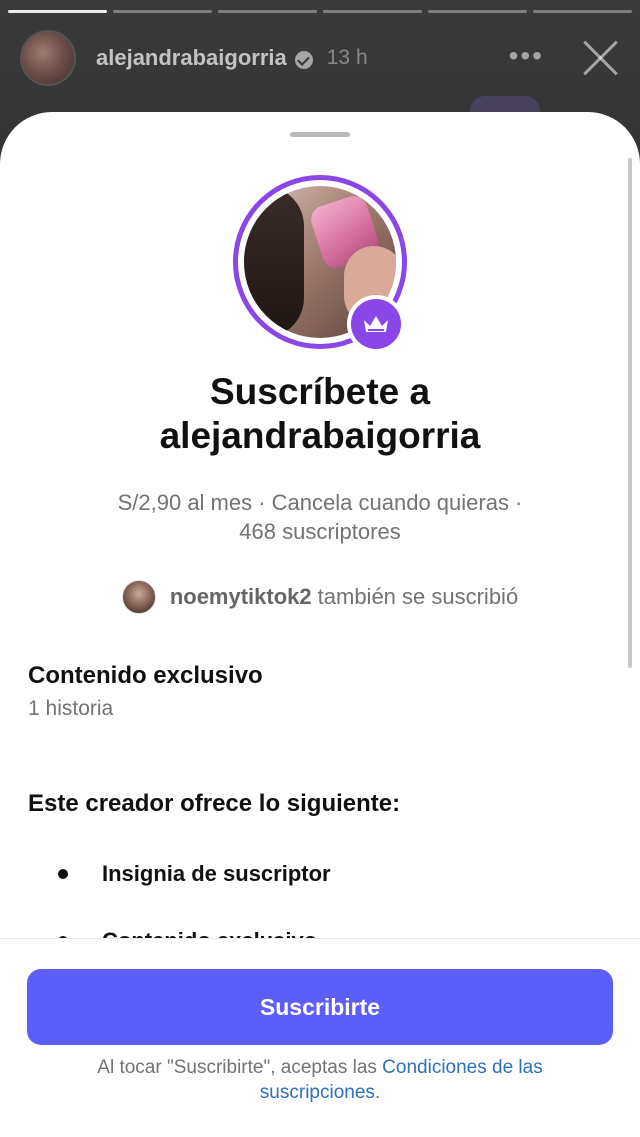  Describe the element at coordinates (274, 262) in the screenshot. I see `photo-hair` at that location.